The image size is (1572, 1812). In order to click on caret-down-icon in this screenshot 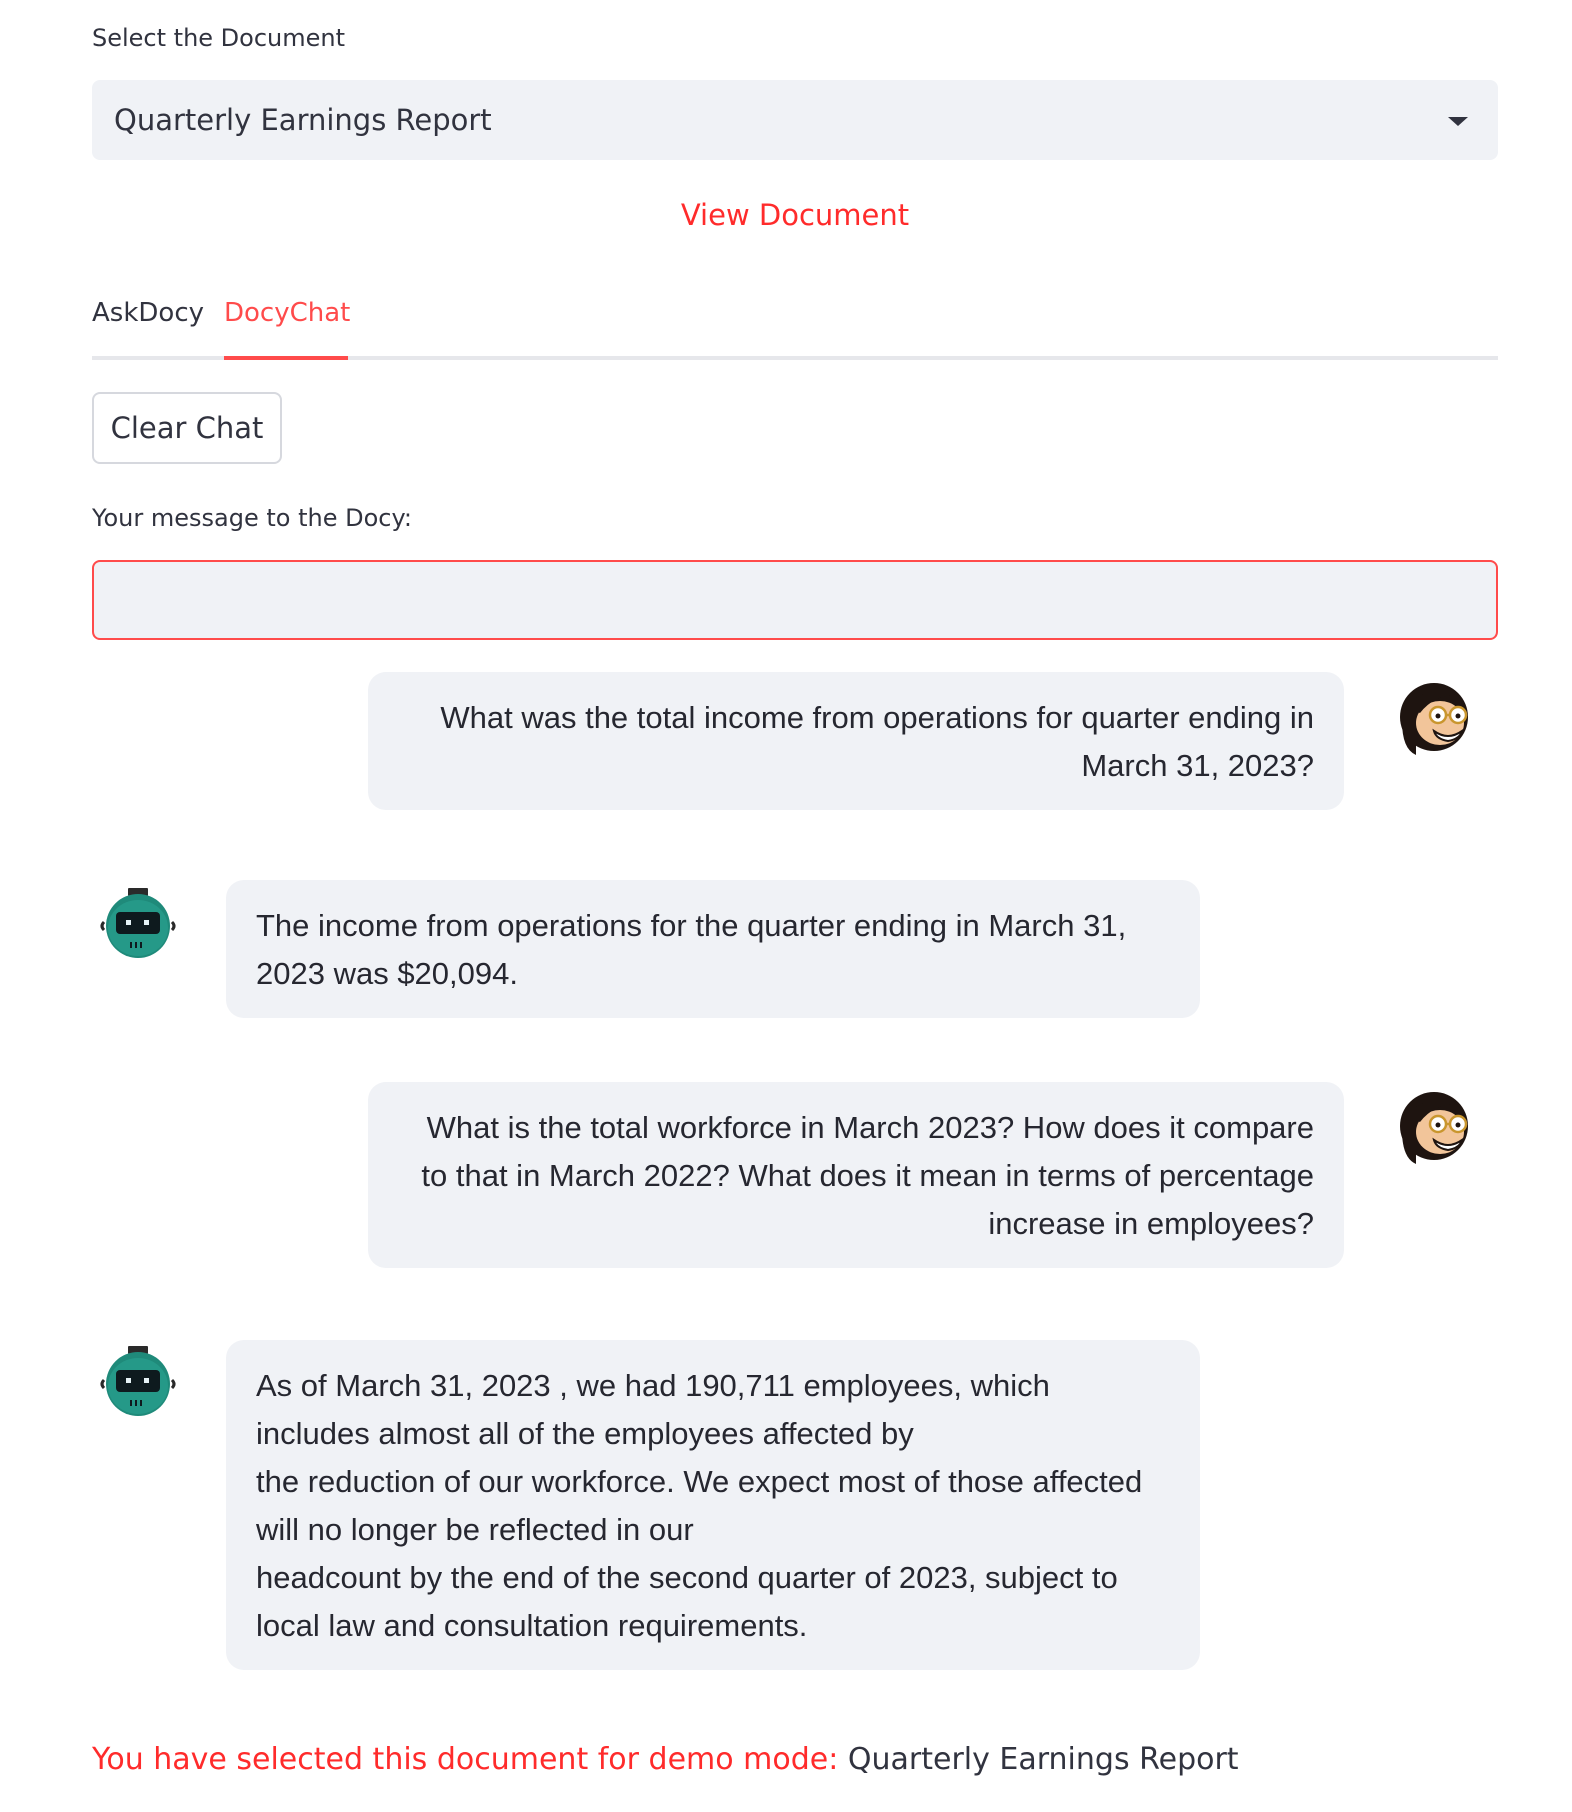, I will do `click(1458, 121)`.